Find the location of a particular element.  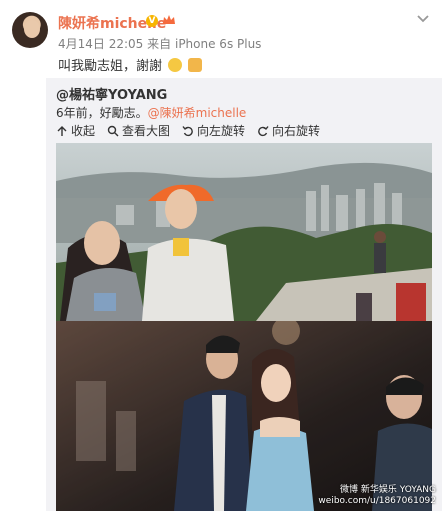

repost-mention: @陳妍希michelle is located at coordinates (197, 113).